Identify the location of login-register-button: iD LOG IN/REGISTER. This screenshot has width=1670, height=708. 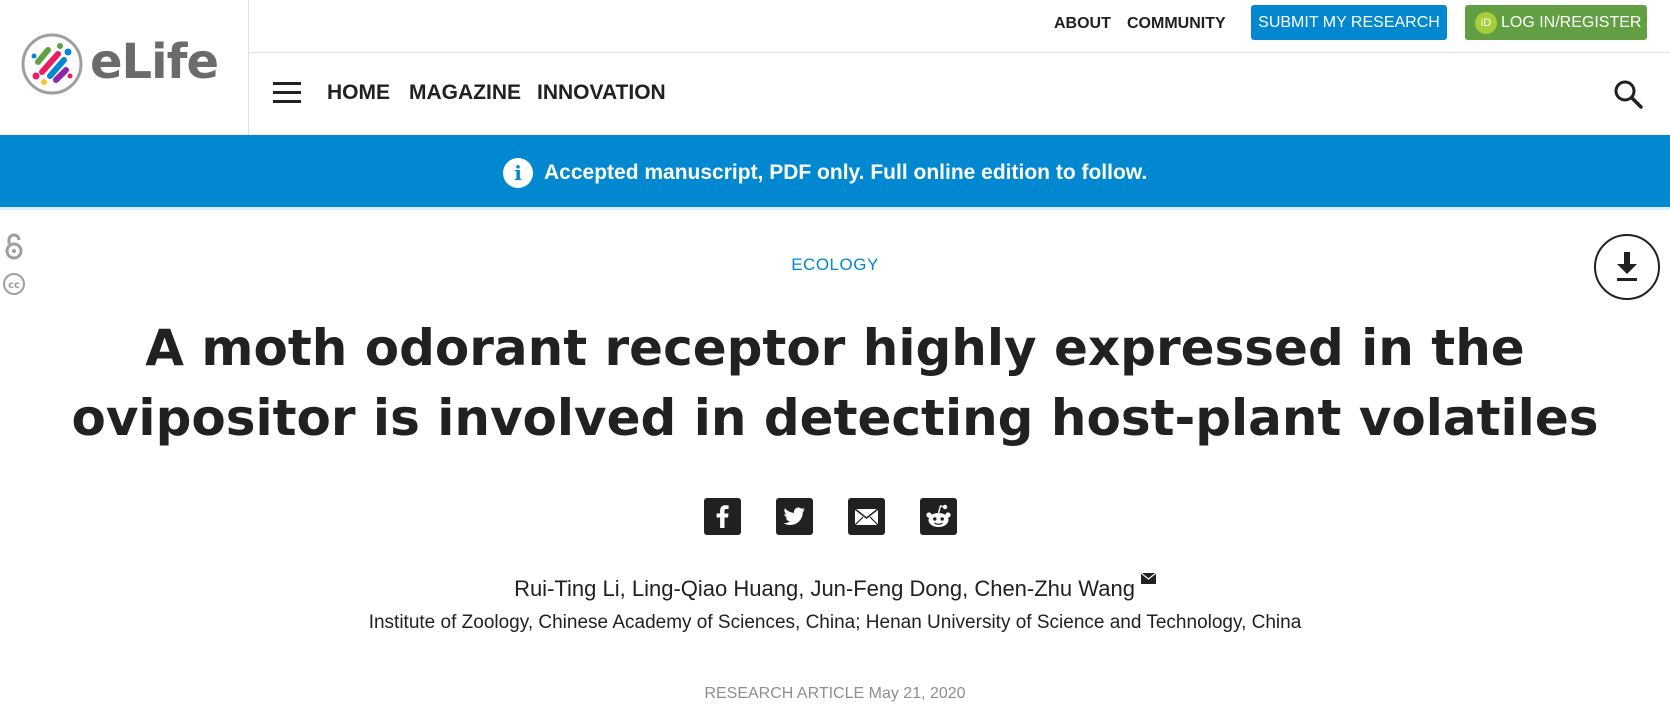
(1556, 22).